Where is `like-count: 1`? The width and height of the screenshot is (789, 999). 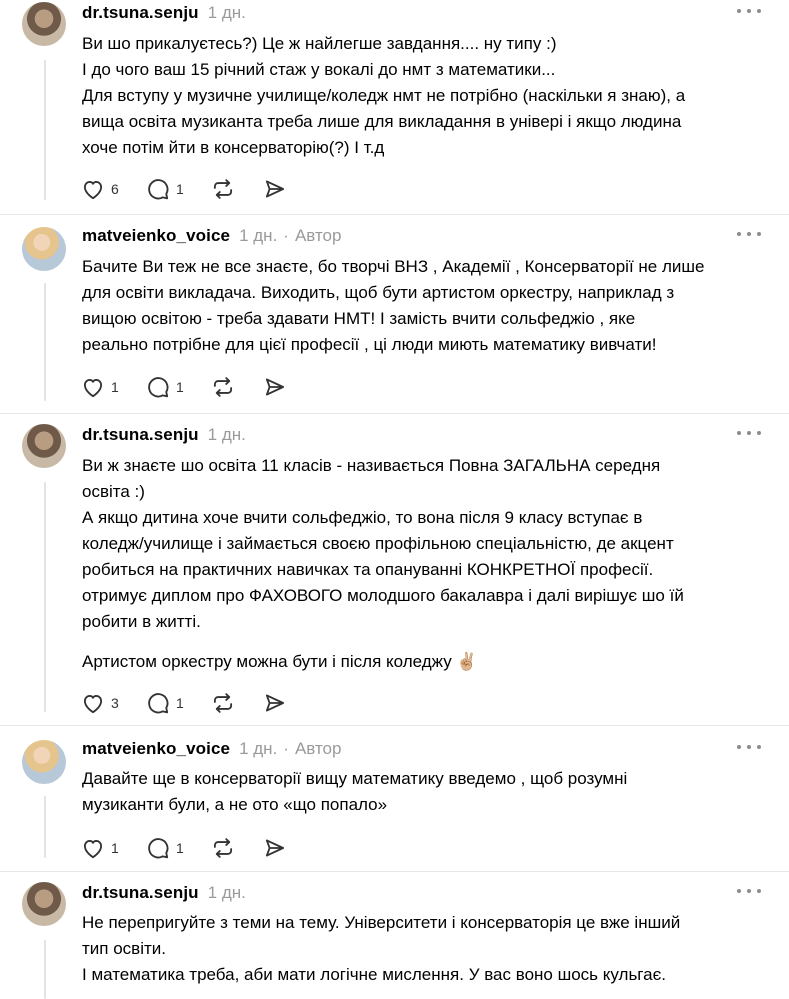 like-count: 1 is located at coordinates (115, 848).